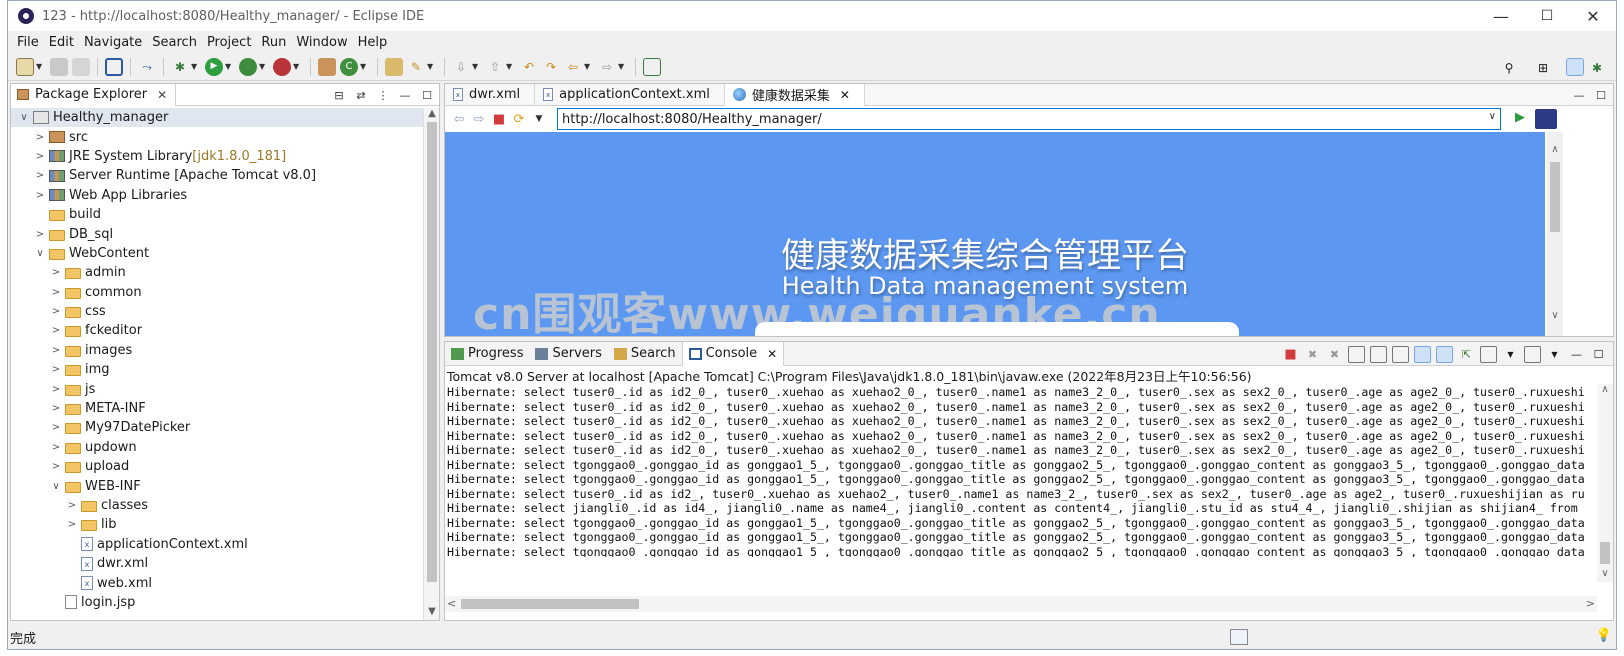  What do you see at coordinates (217, 136) in the screenshot?
I see `tree-item: > src` at bounding box center [217, 136].